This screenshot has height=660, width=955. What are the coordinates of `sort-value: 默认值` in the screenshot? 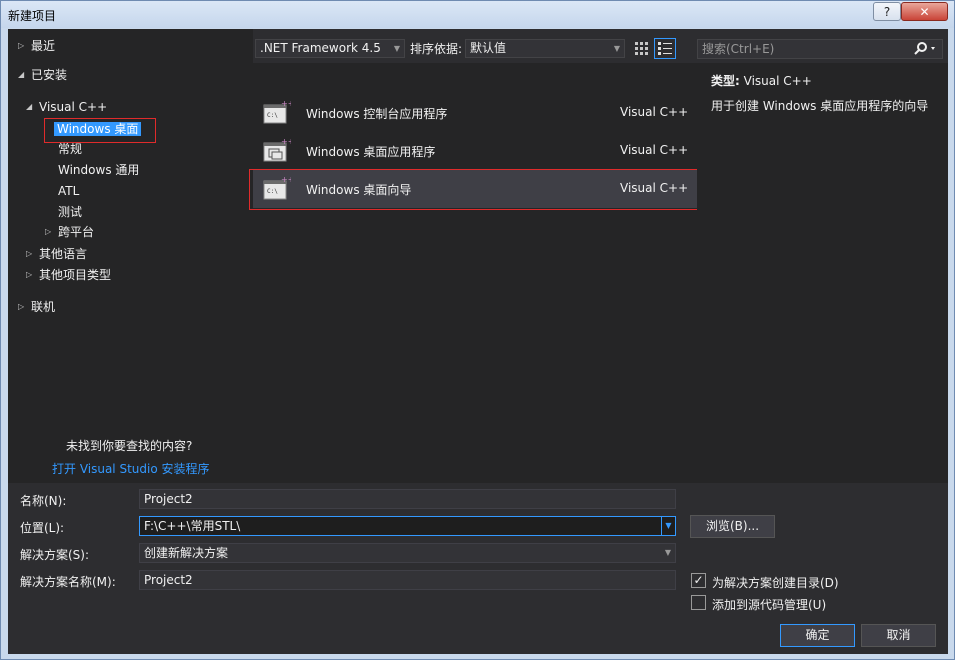 It's located at (488, 48).